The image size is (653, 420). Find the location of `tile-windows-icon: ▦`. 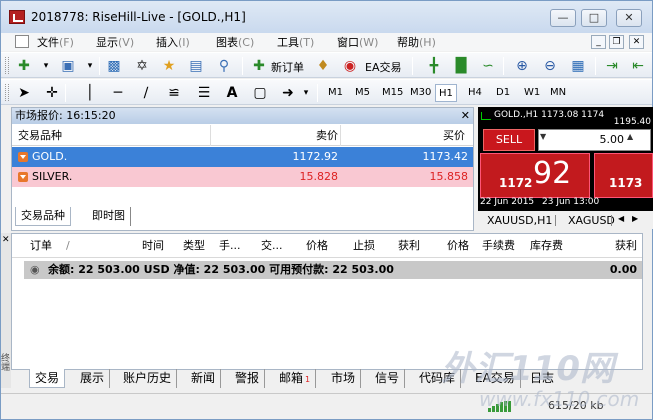

tile-windows-icon: ▦ is located at coordinates (578, 66).